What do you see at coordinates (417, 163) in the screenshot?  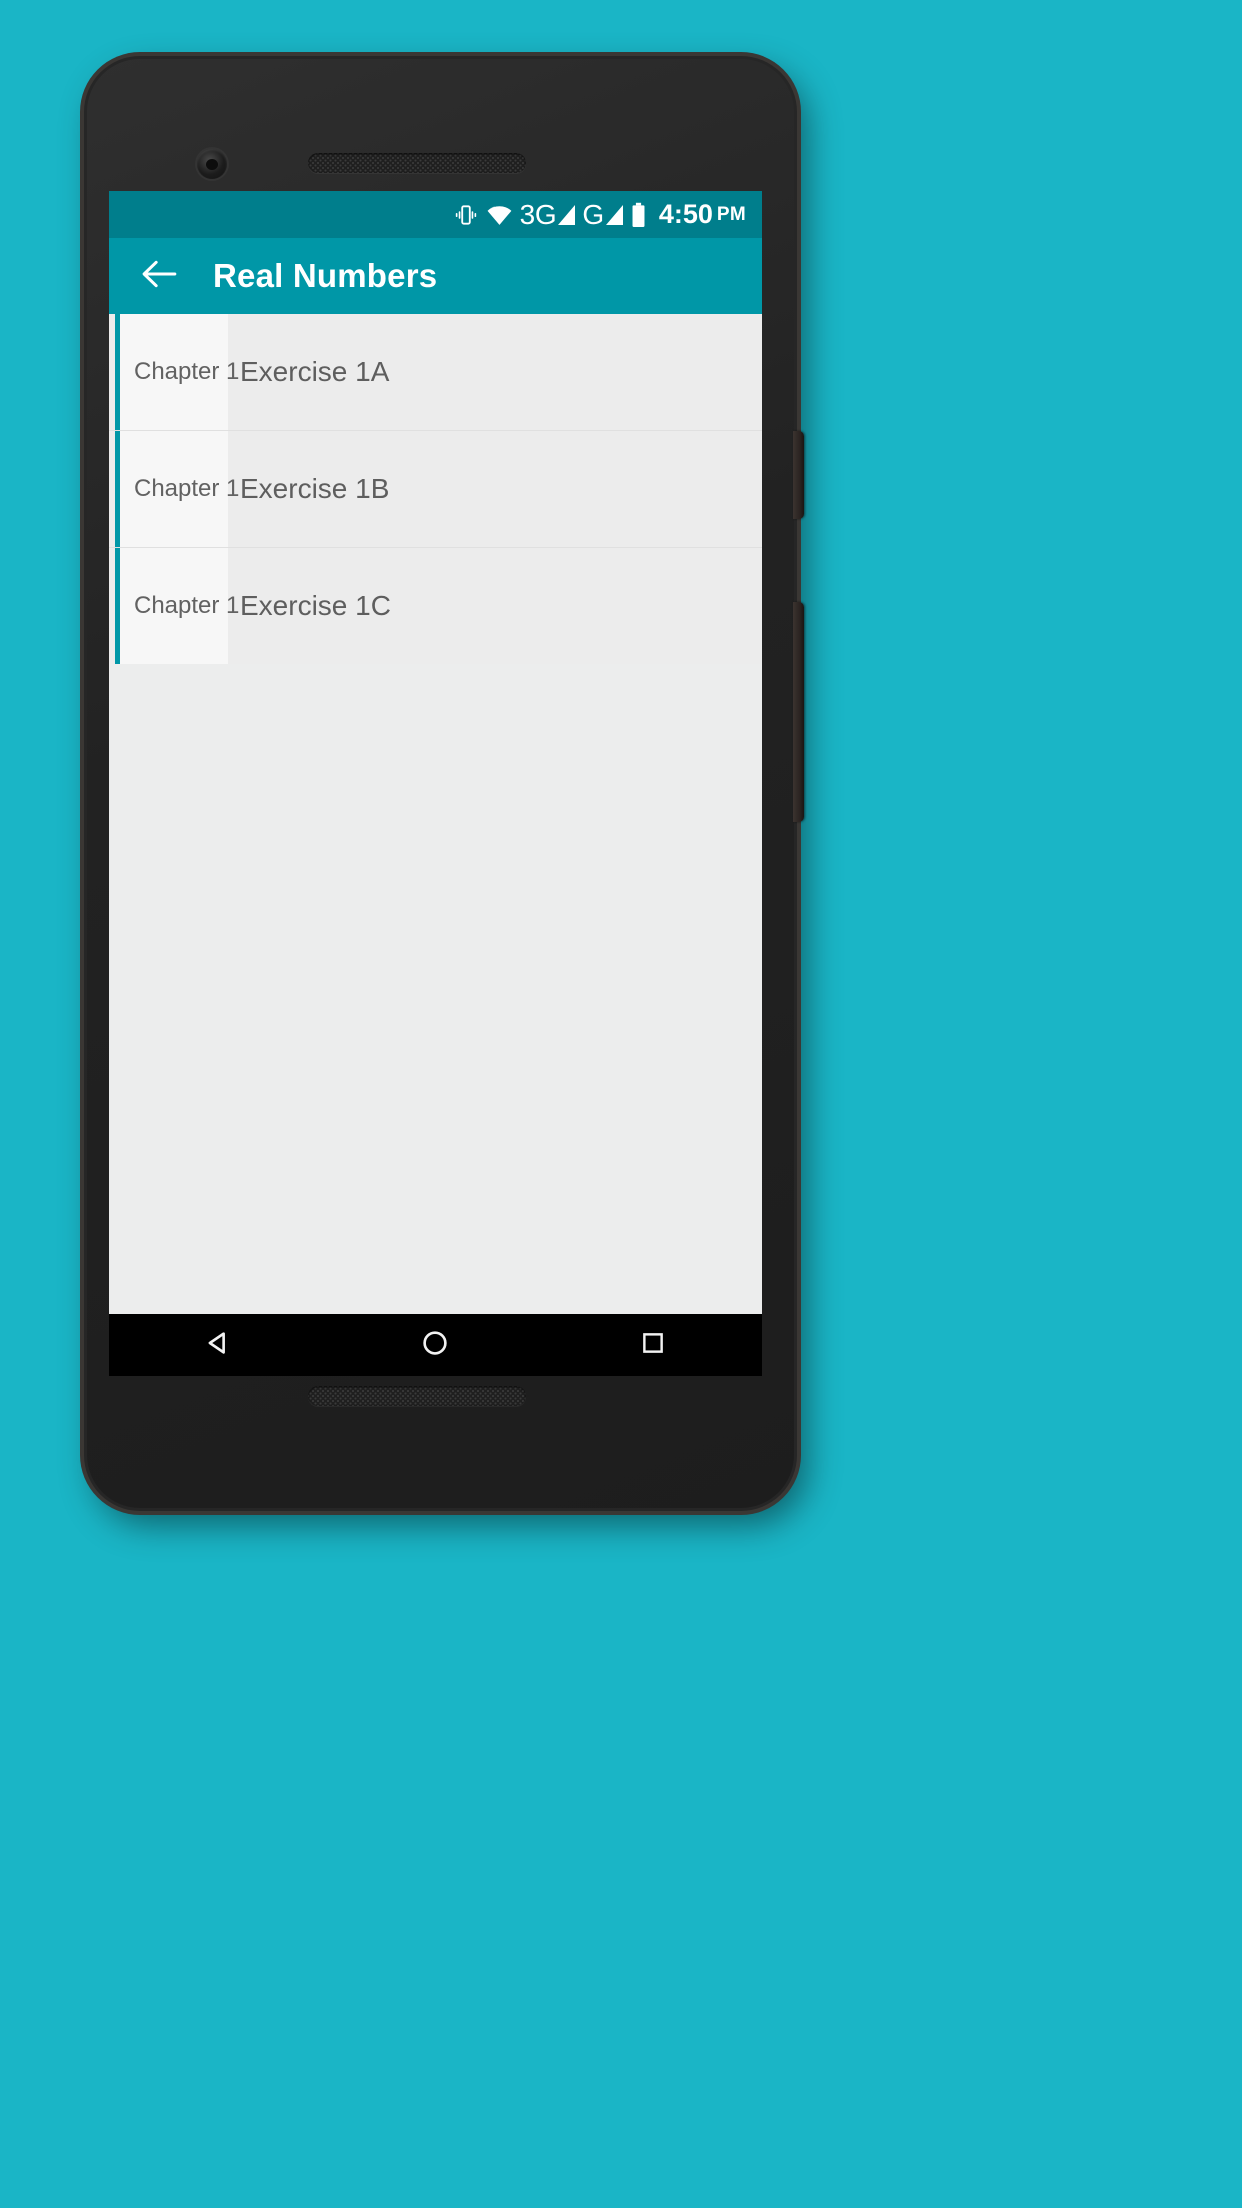 I see `earpiece-speaker-grille-icon` at bounding box center [417, 163].